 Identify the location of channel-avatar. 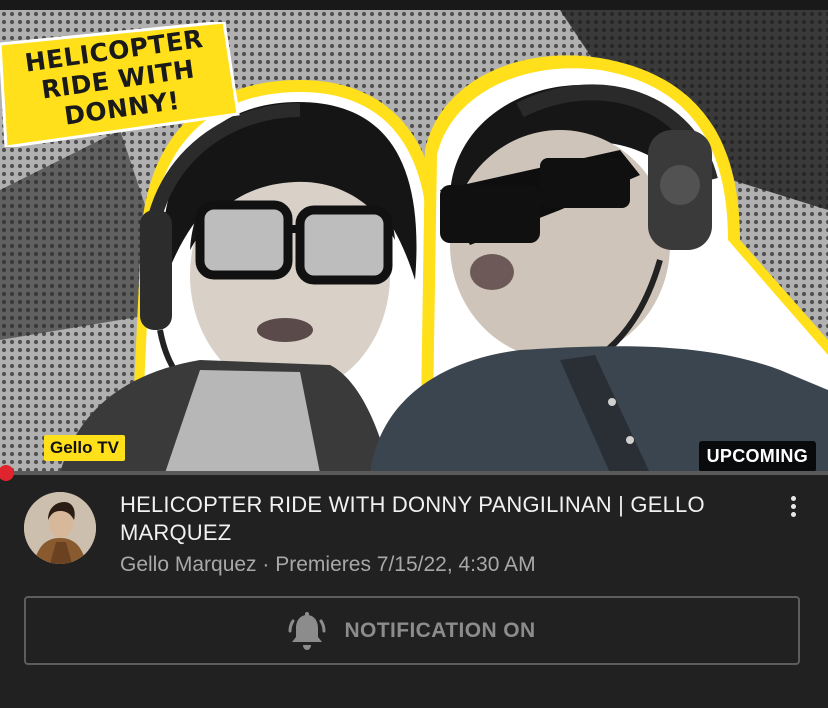
(60, 528).